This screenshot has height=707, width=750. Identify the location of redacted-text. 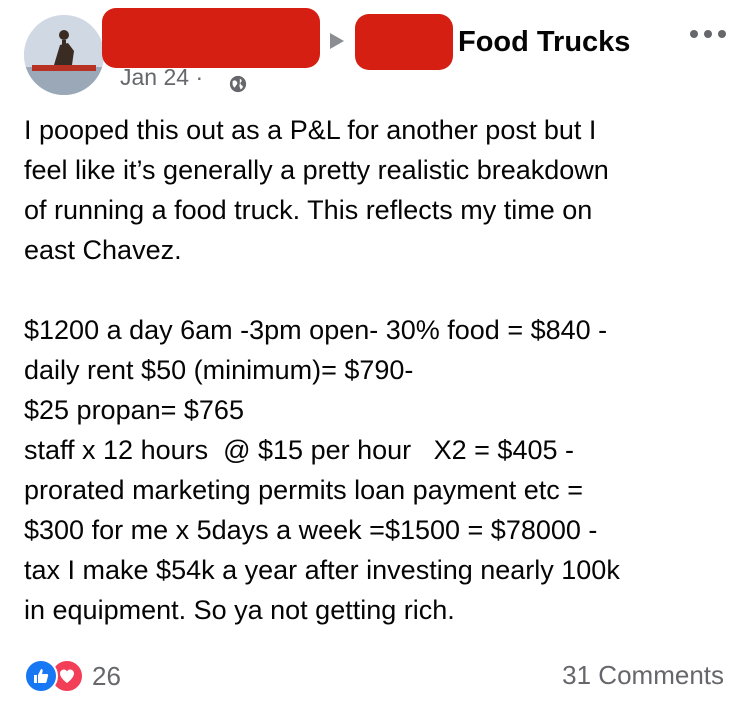
(404, 42).